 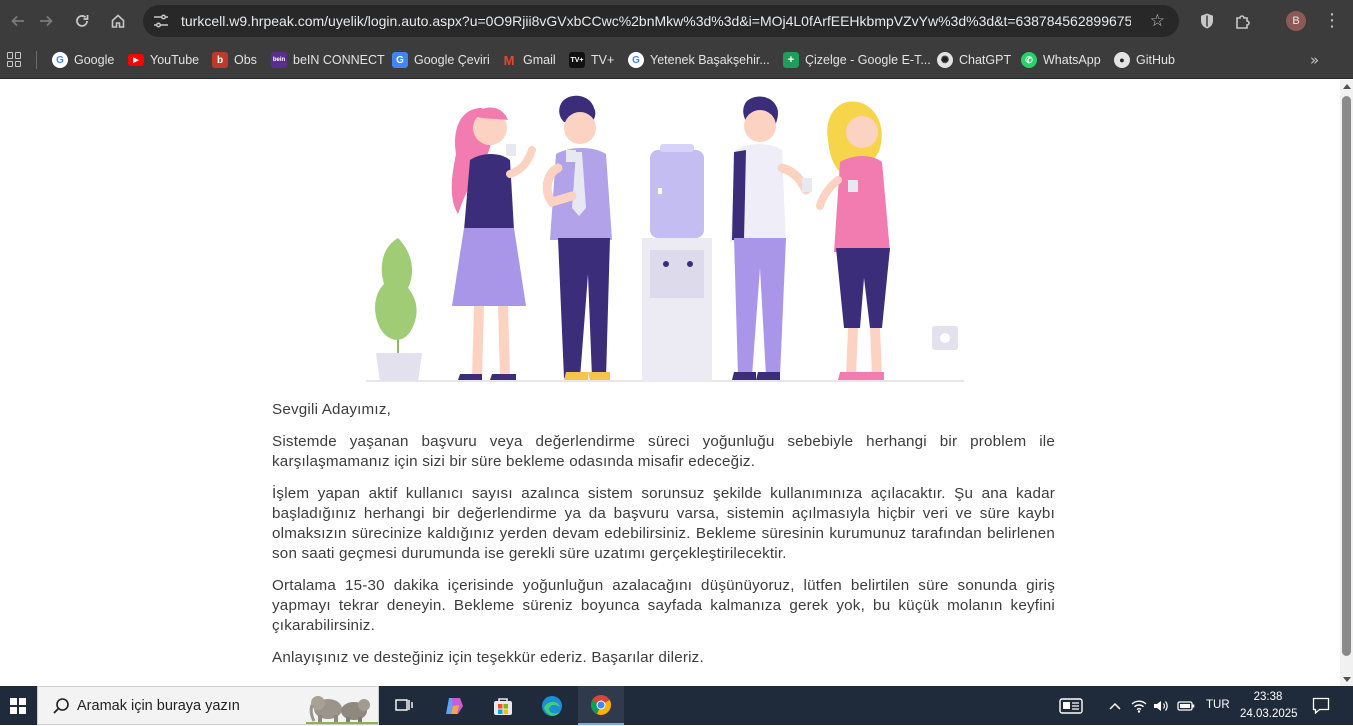 What do you see at coordinates (1218, 705) in the screenshot?
I see `input-language: TUR` at bounding box center [1218, 705].